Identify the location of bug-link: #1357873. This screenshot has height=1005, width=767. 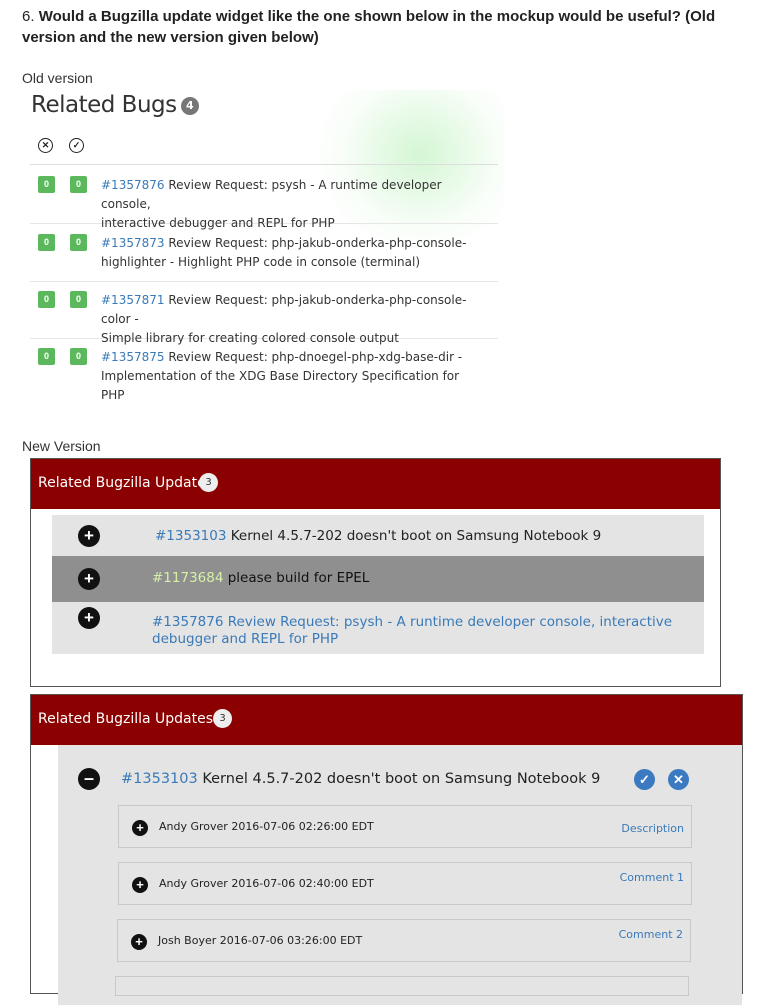
(133, 243).